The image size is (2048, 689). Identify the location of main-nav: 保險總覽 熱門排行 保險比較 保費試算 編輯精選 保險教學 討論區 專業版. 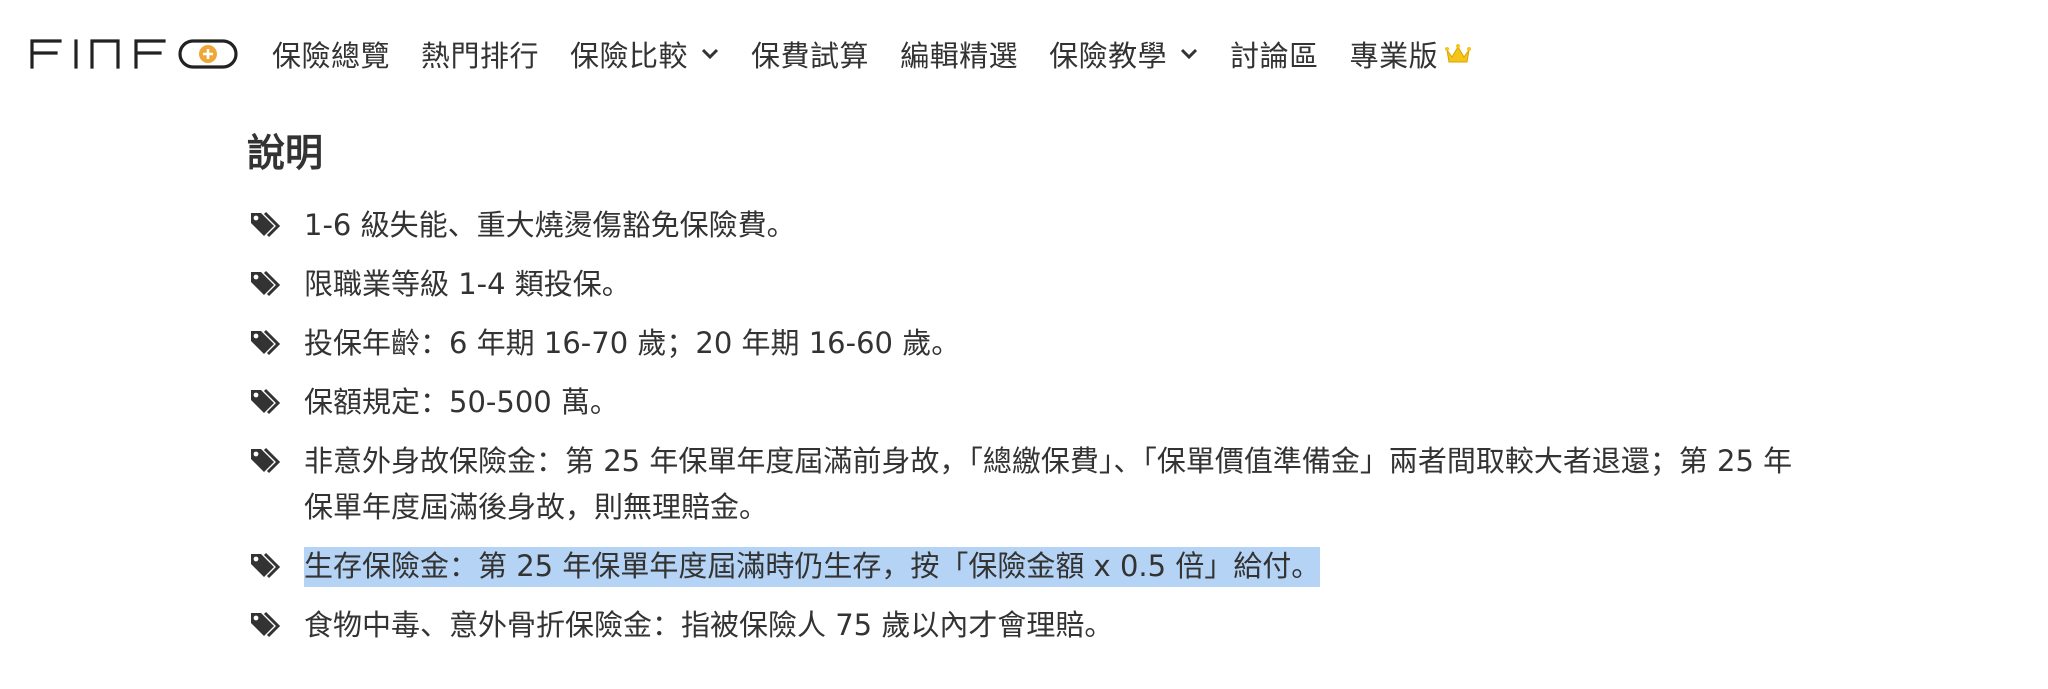
(887, 54).